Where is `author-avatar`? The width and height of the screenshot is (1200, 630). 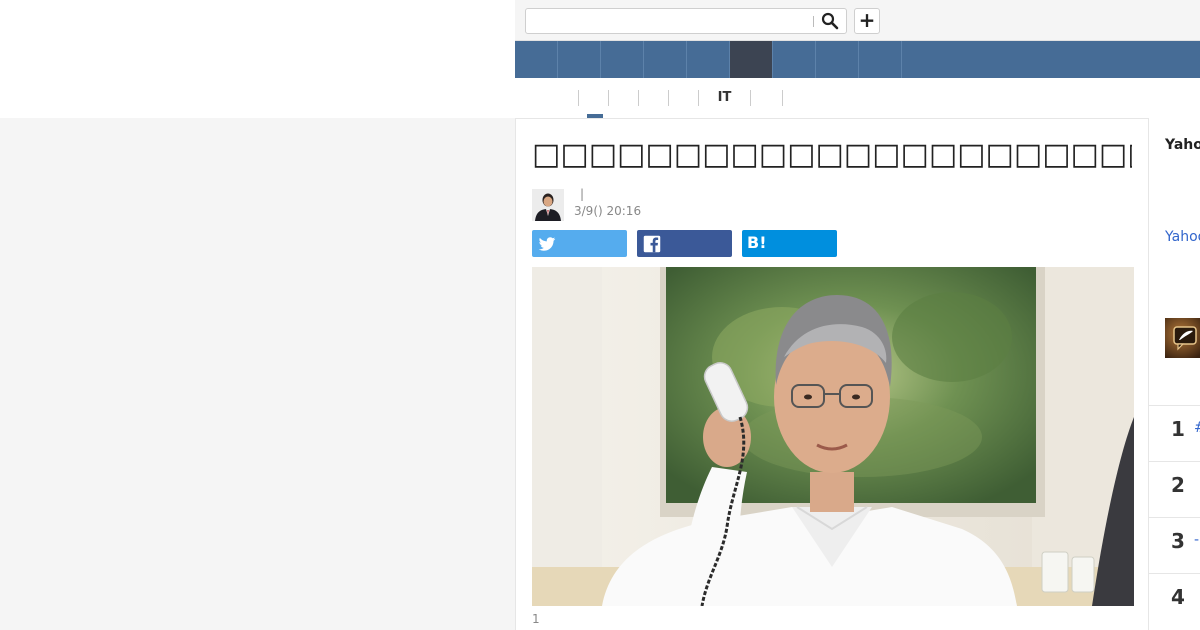 author-avatar is located at coordinates (548, 205).